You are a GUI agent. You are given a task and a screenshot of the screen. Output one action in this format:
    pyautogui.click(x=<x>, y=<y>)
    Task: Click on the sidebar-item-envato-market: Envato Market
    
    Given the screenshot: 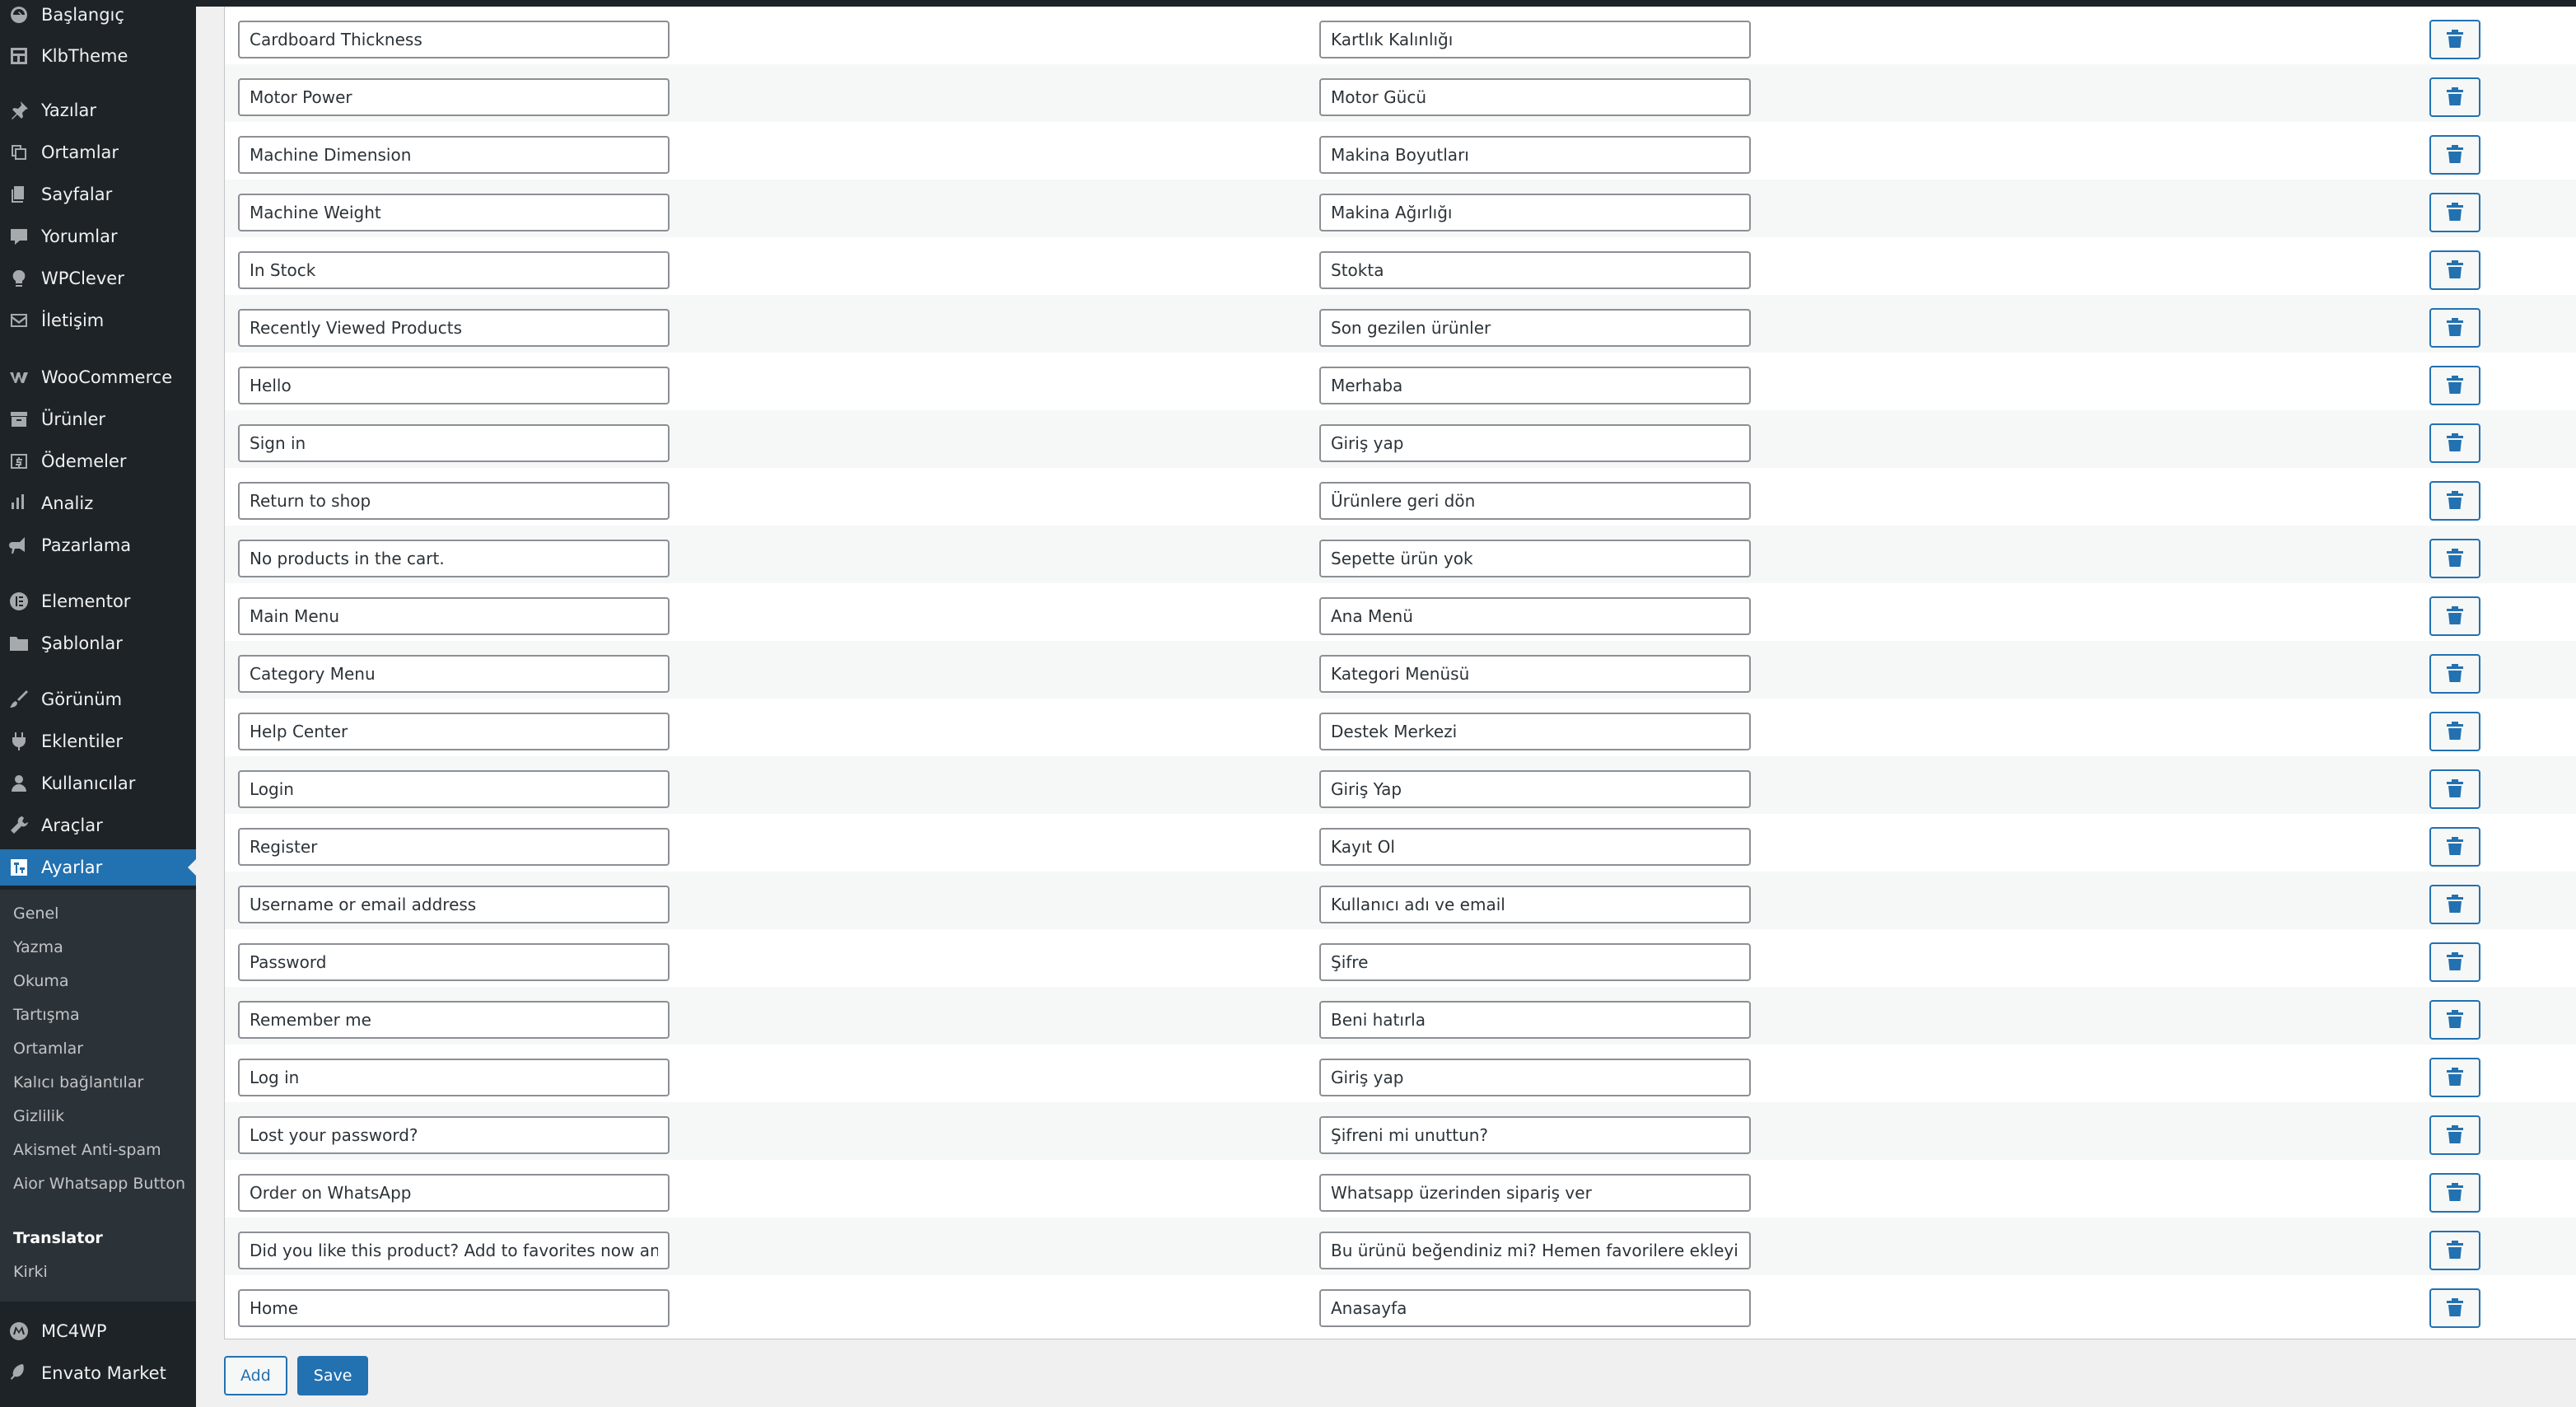 What is the action you would take?
    pyautogui.click(x=98, y=1373)
    